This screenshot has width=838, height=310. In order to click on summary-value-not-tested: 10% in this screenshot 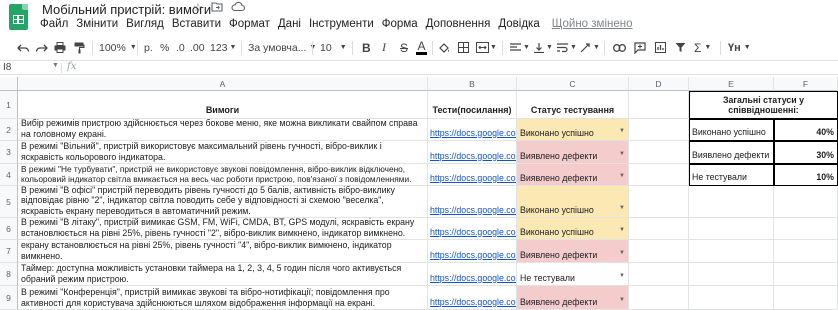, I will do `click(806, 175)`.